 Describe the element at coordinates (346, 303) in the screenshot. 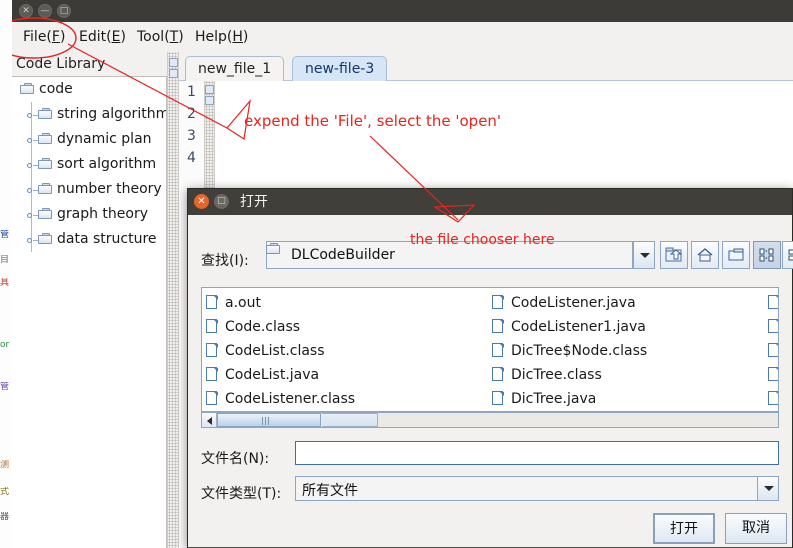

I see `file-list-item: a.out` at that location.